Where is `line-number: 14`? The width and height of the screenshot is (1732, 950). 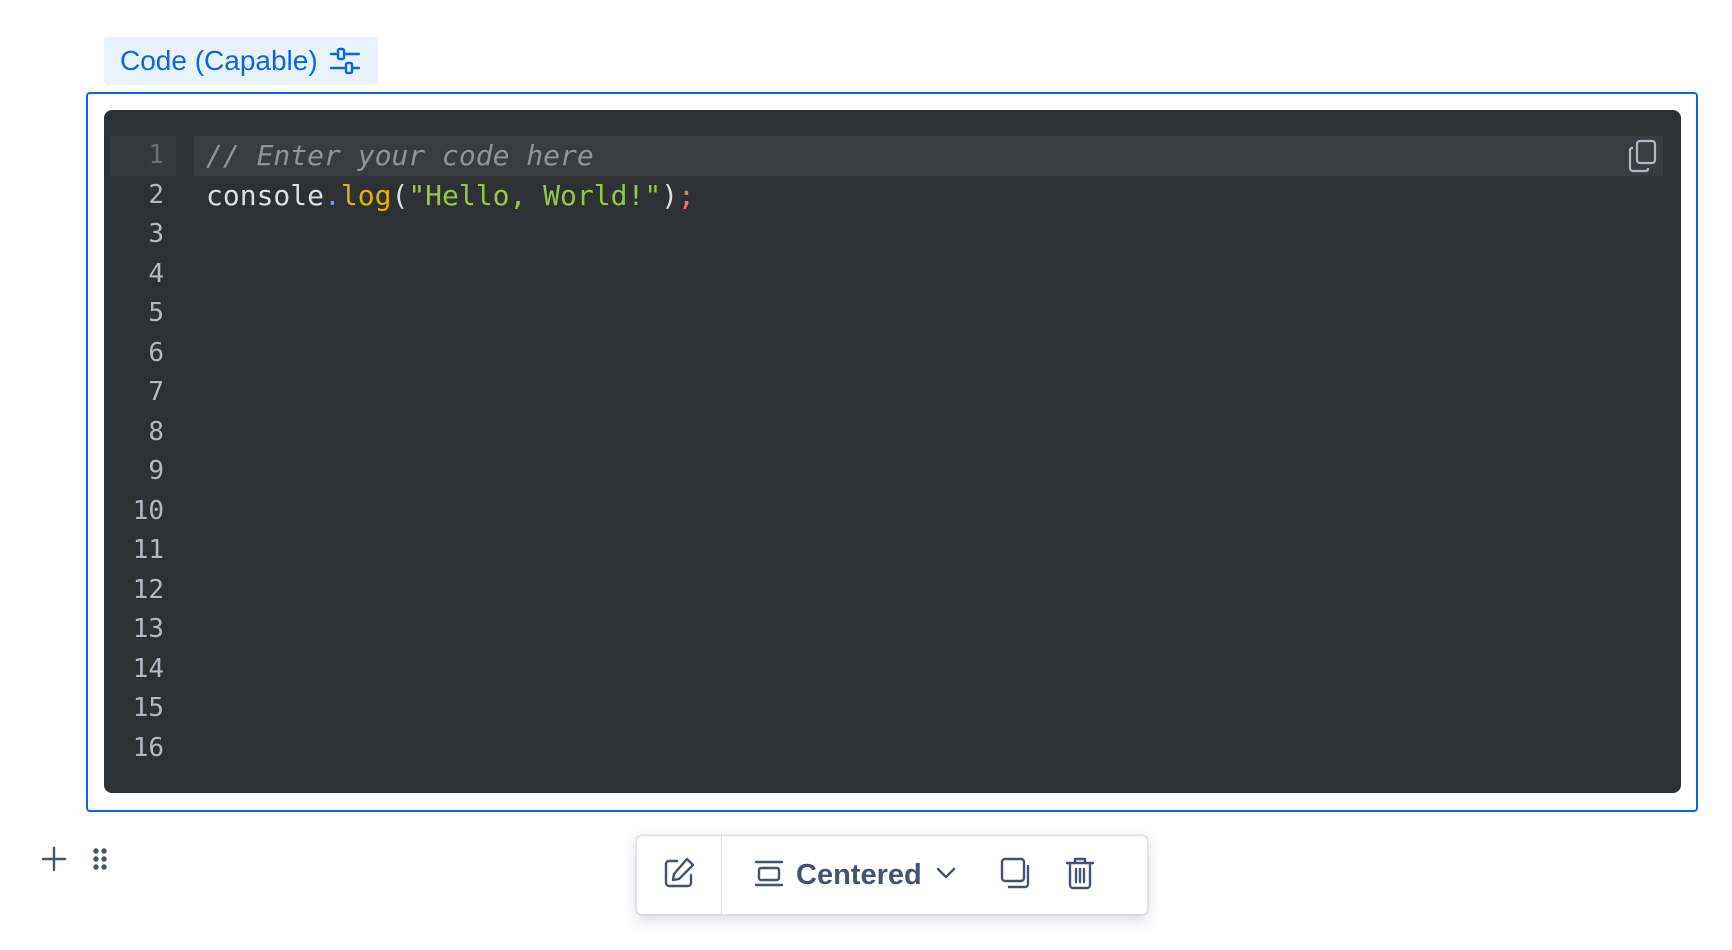 line-number: 14 is located at coordinates (148, 668).